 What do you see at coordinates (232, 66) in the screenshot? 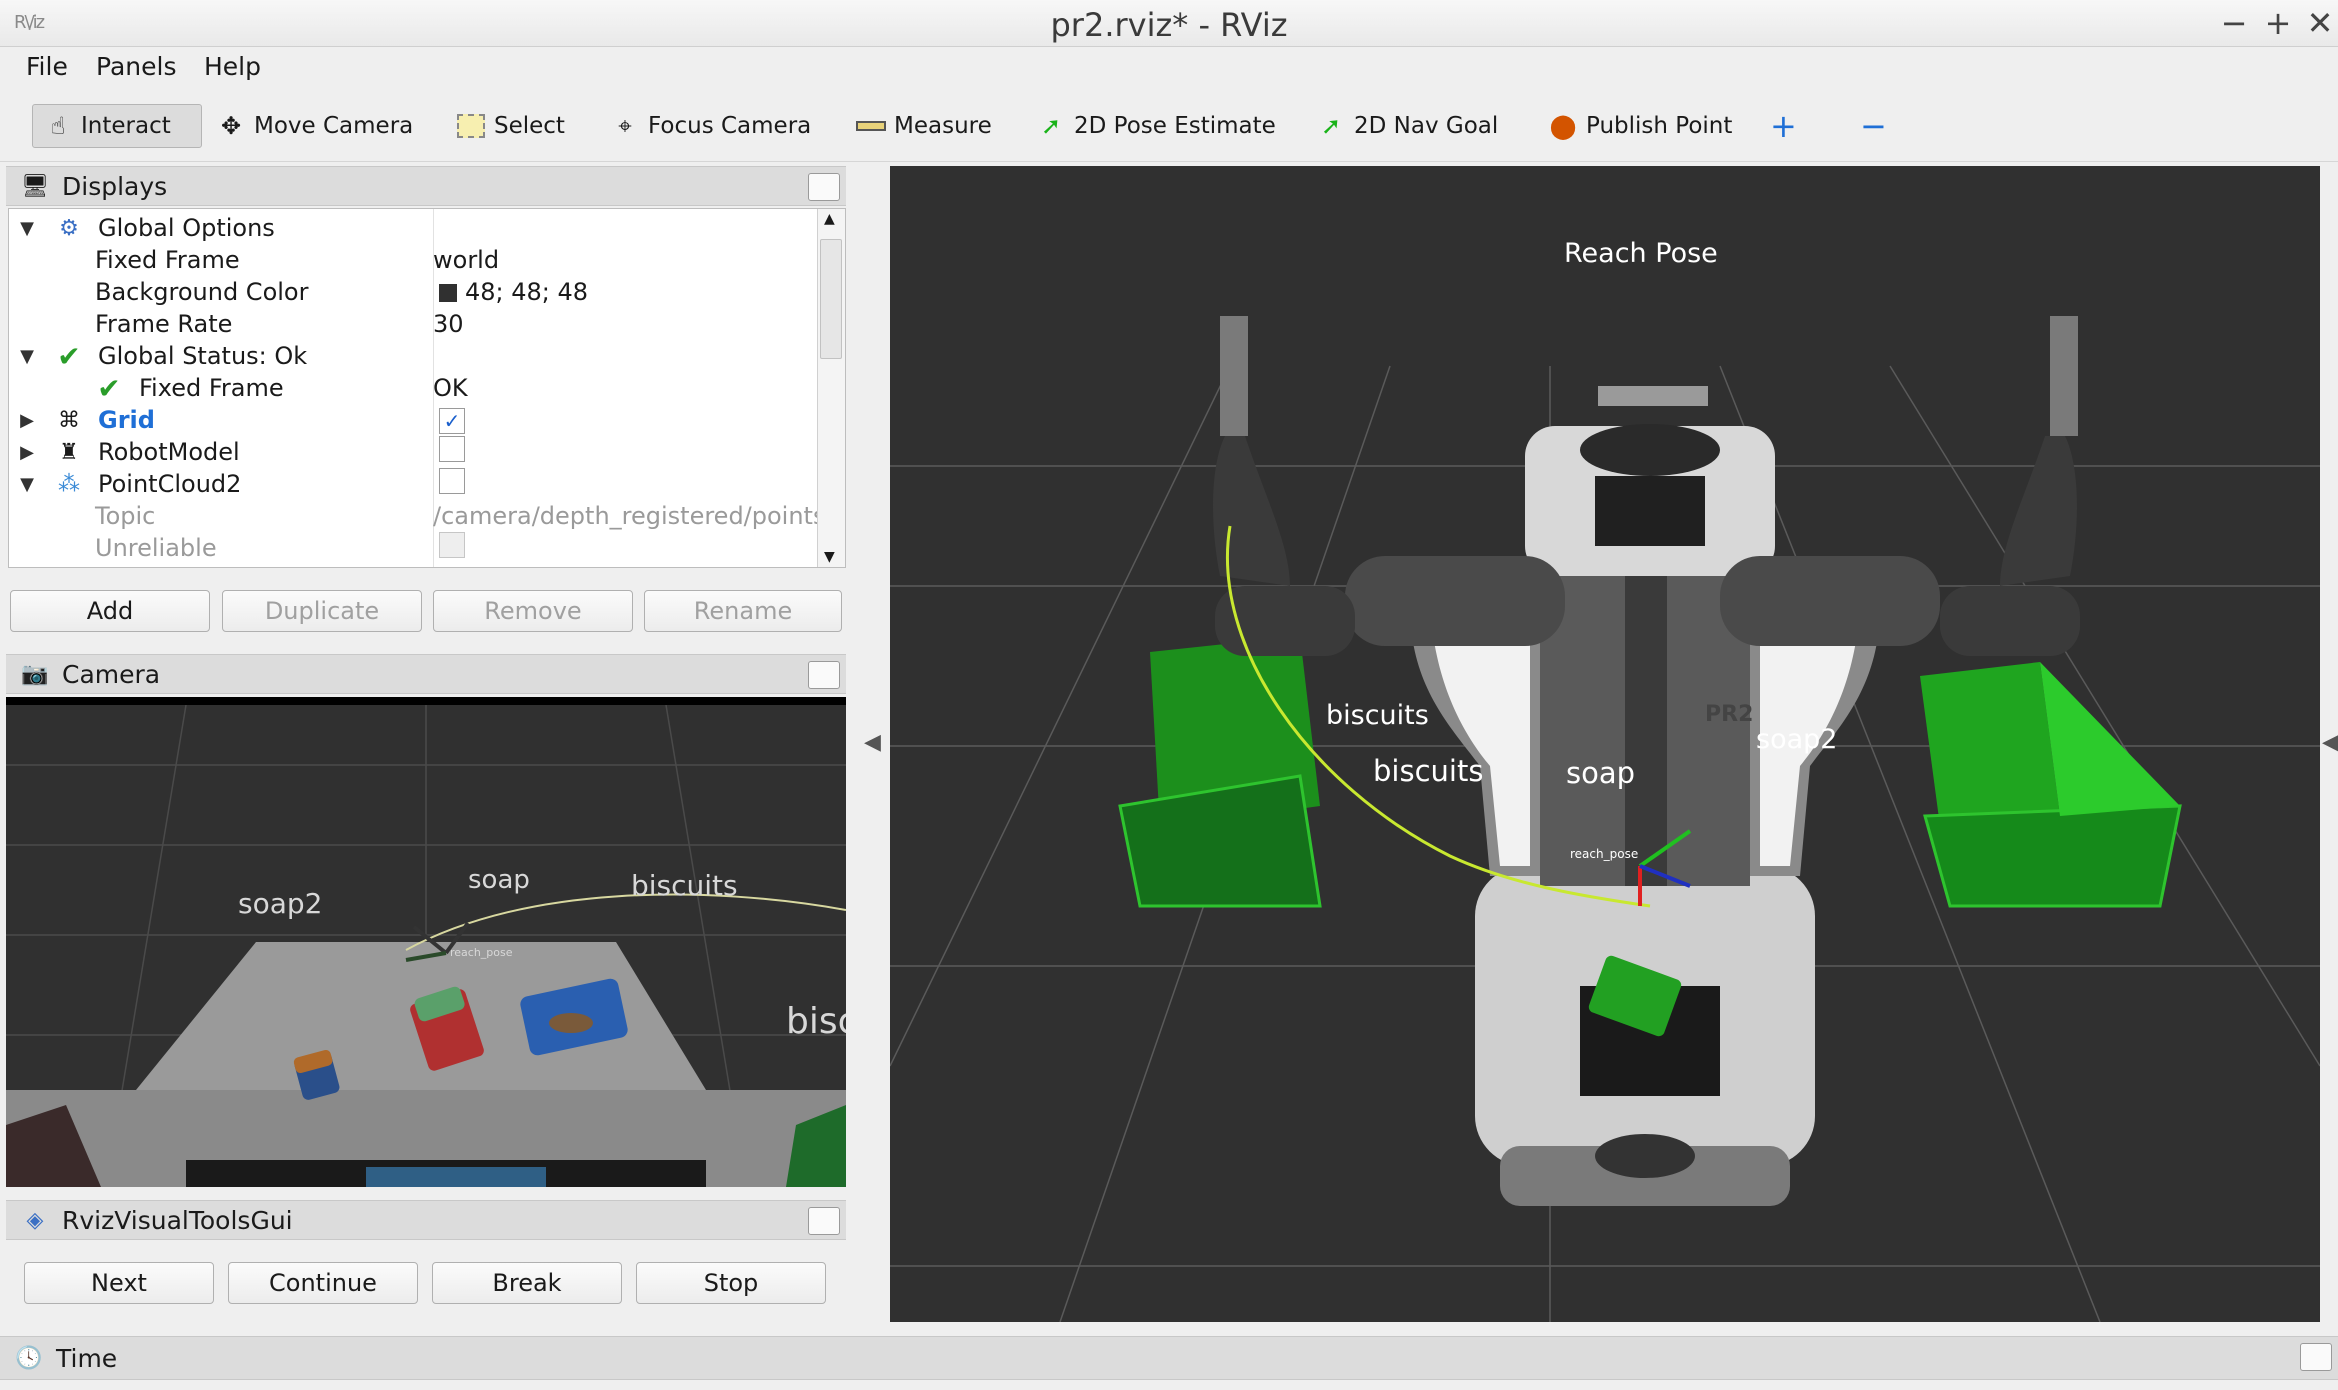
I see `menu-help: Help` at bounding box center [232, 66].